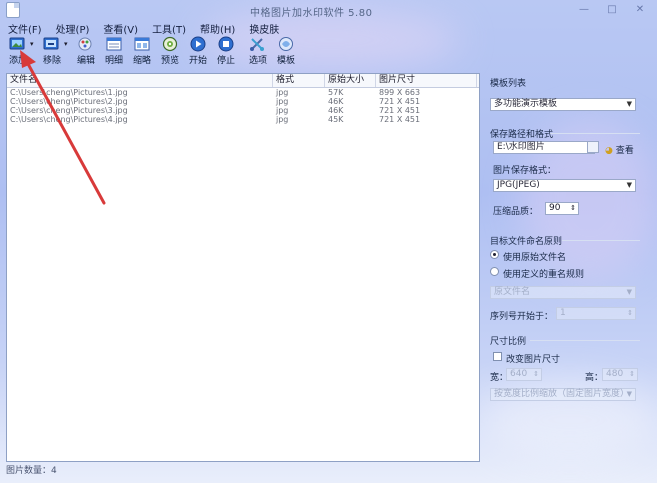 This screenshot has width=657, height=483. Describe the element at coordinates (526, 242) in the screenshot. I see `naming-group-label: 目标文件命名原则` at that location.